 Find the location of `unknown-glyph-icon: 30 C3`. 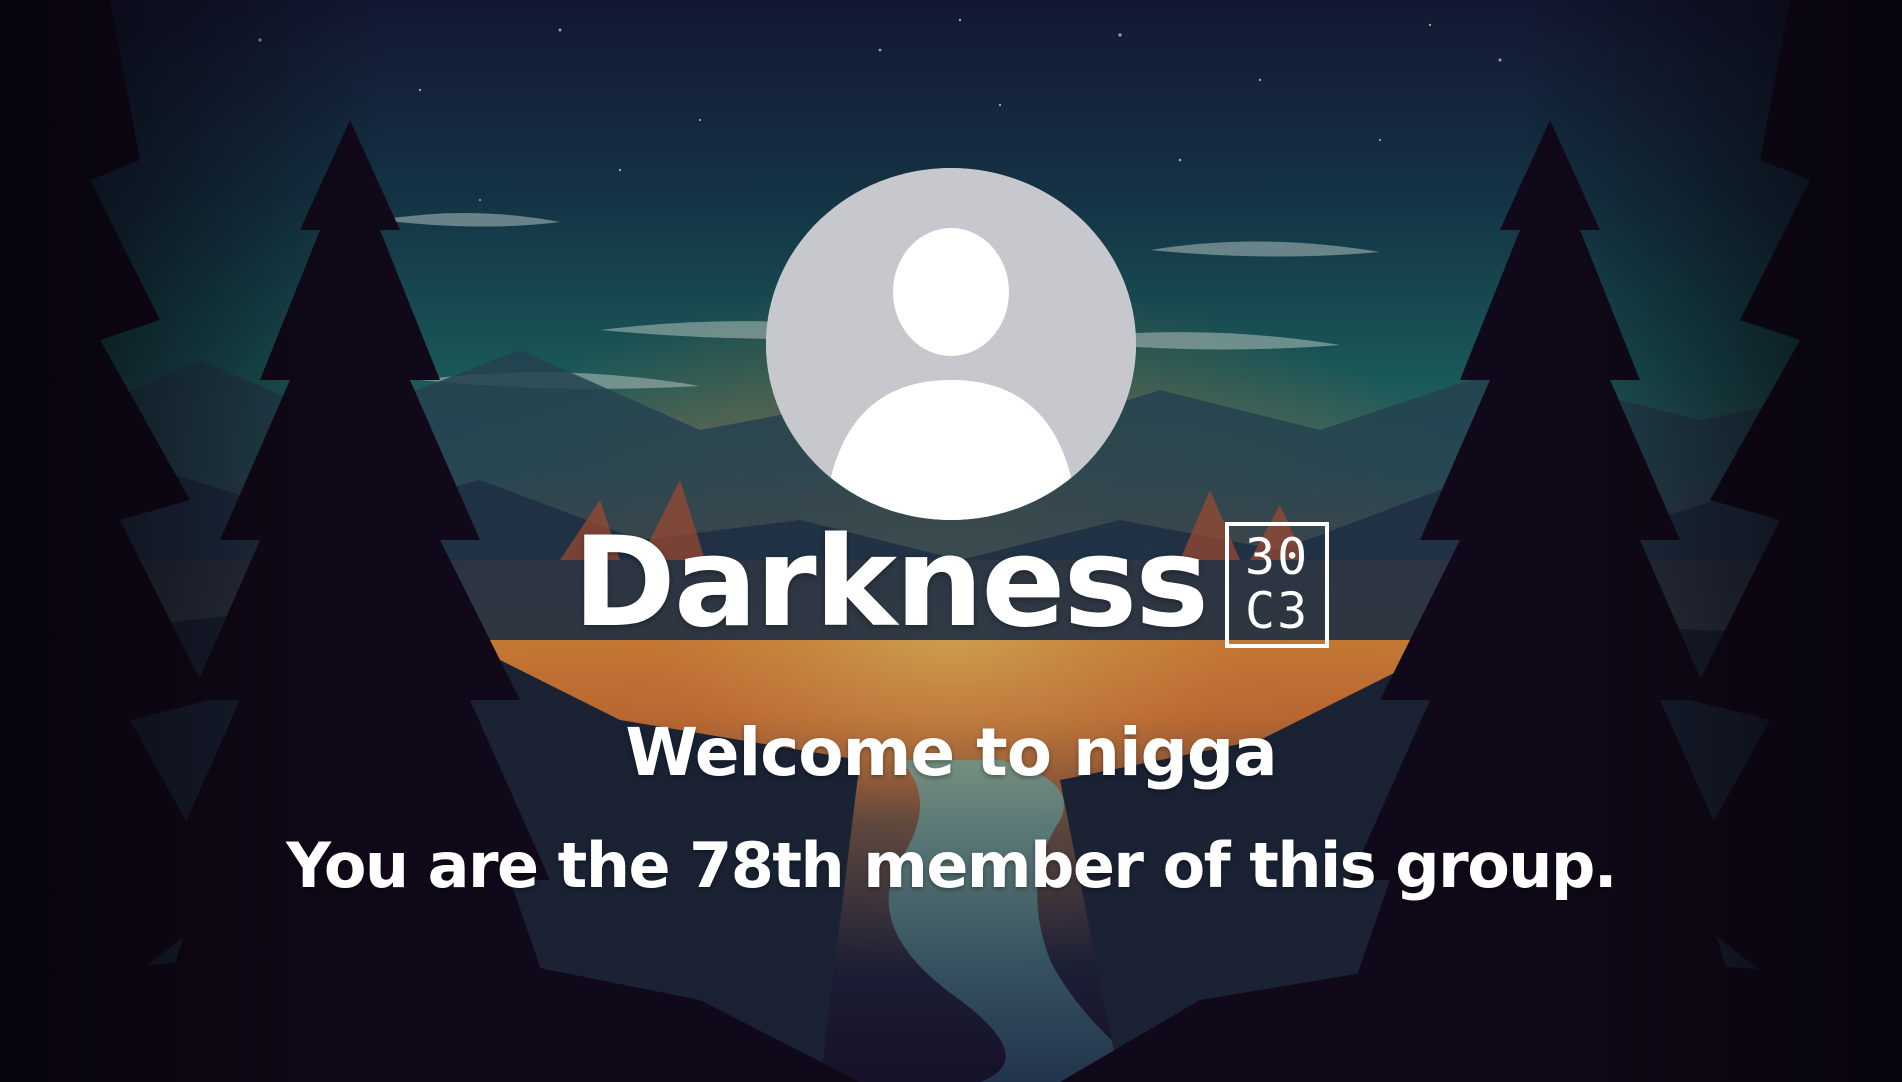

unknown-glyph-icon: 30 C3 is located at coordinates (1277, 584).